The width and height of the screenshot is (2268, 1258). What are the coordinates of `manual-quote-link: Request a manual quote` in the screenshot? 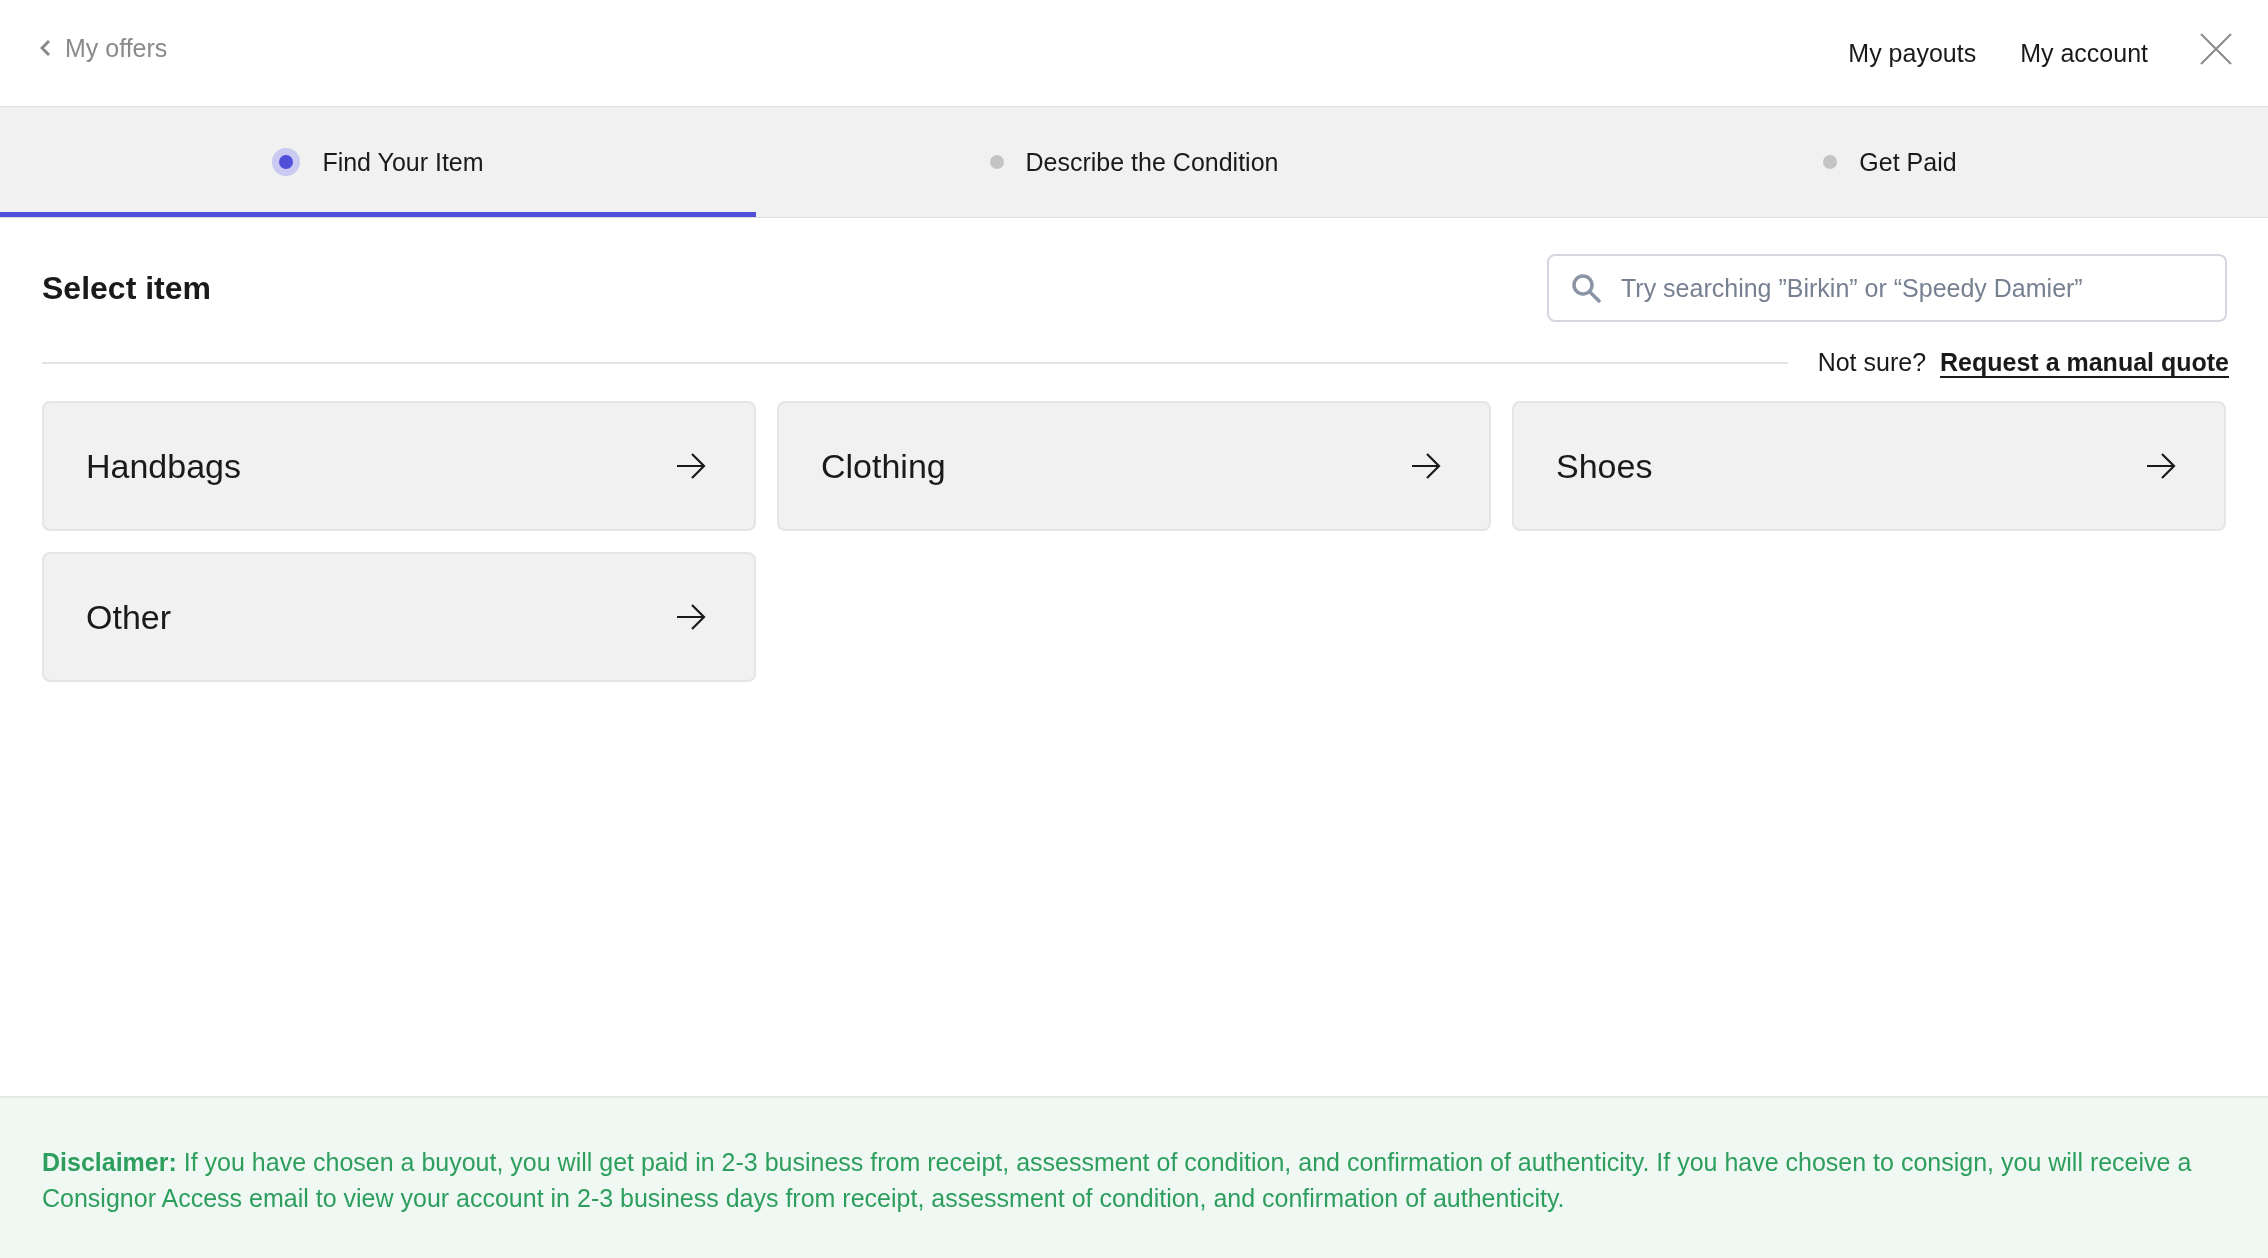 It's located at (2084, 362).